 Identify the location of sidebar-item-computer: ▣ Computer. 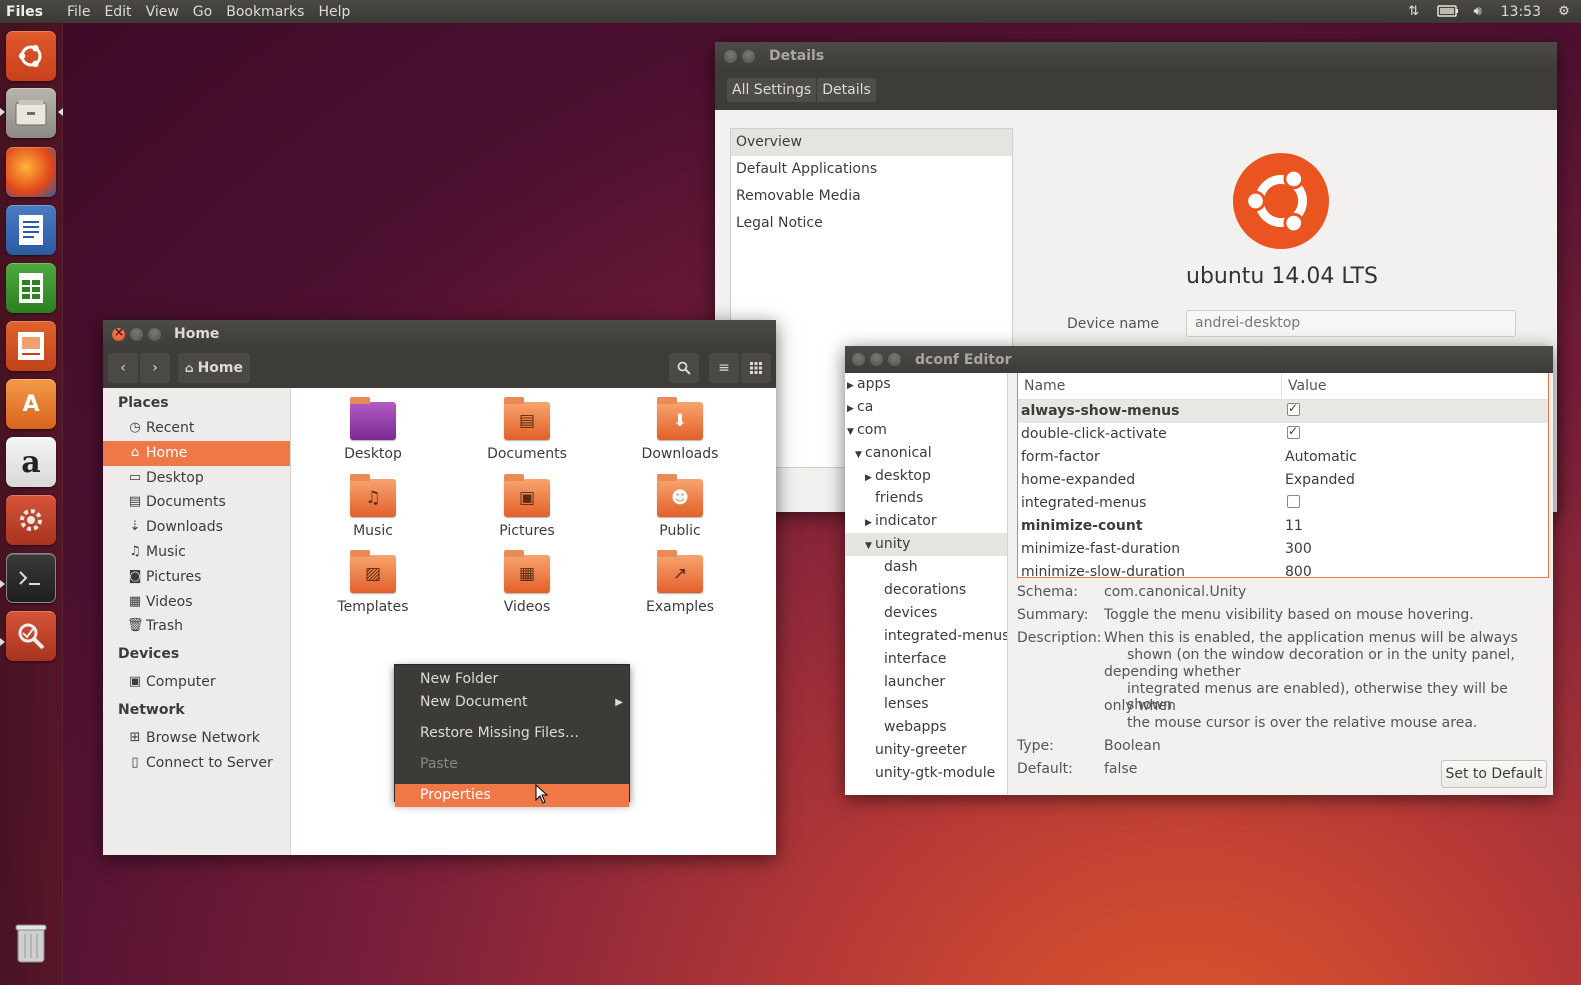
(196, 682).